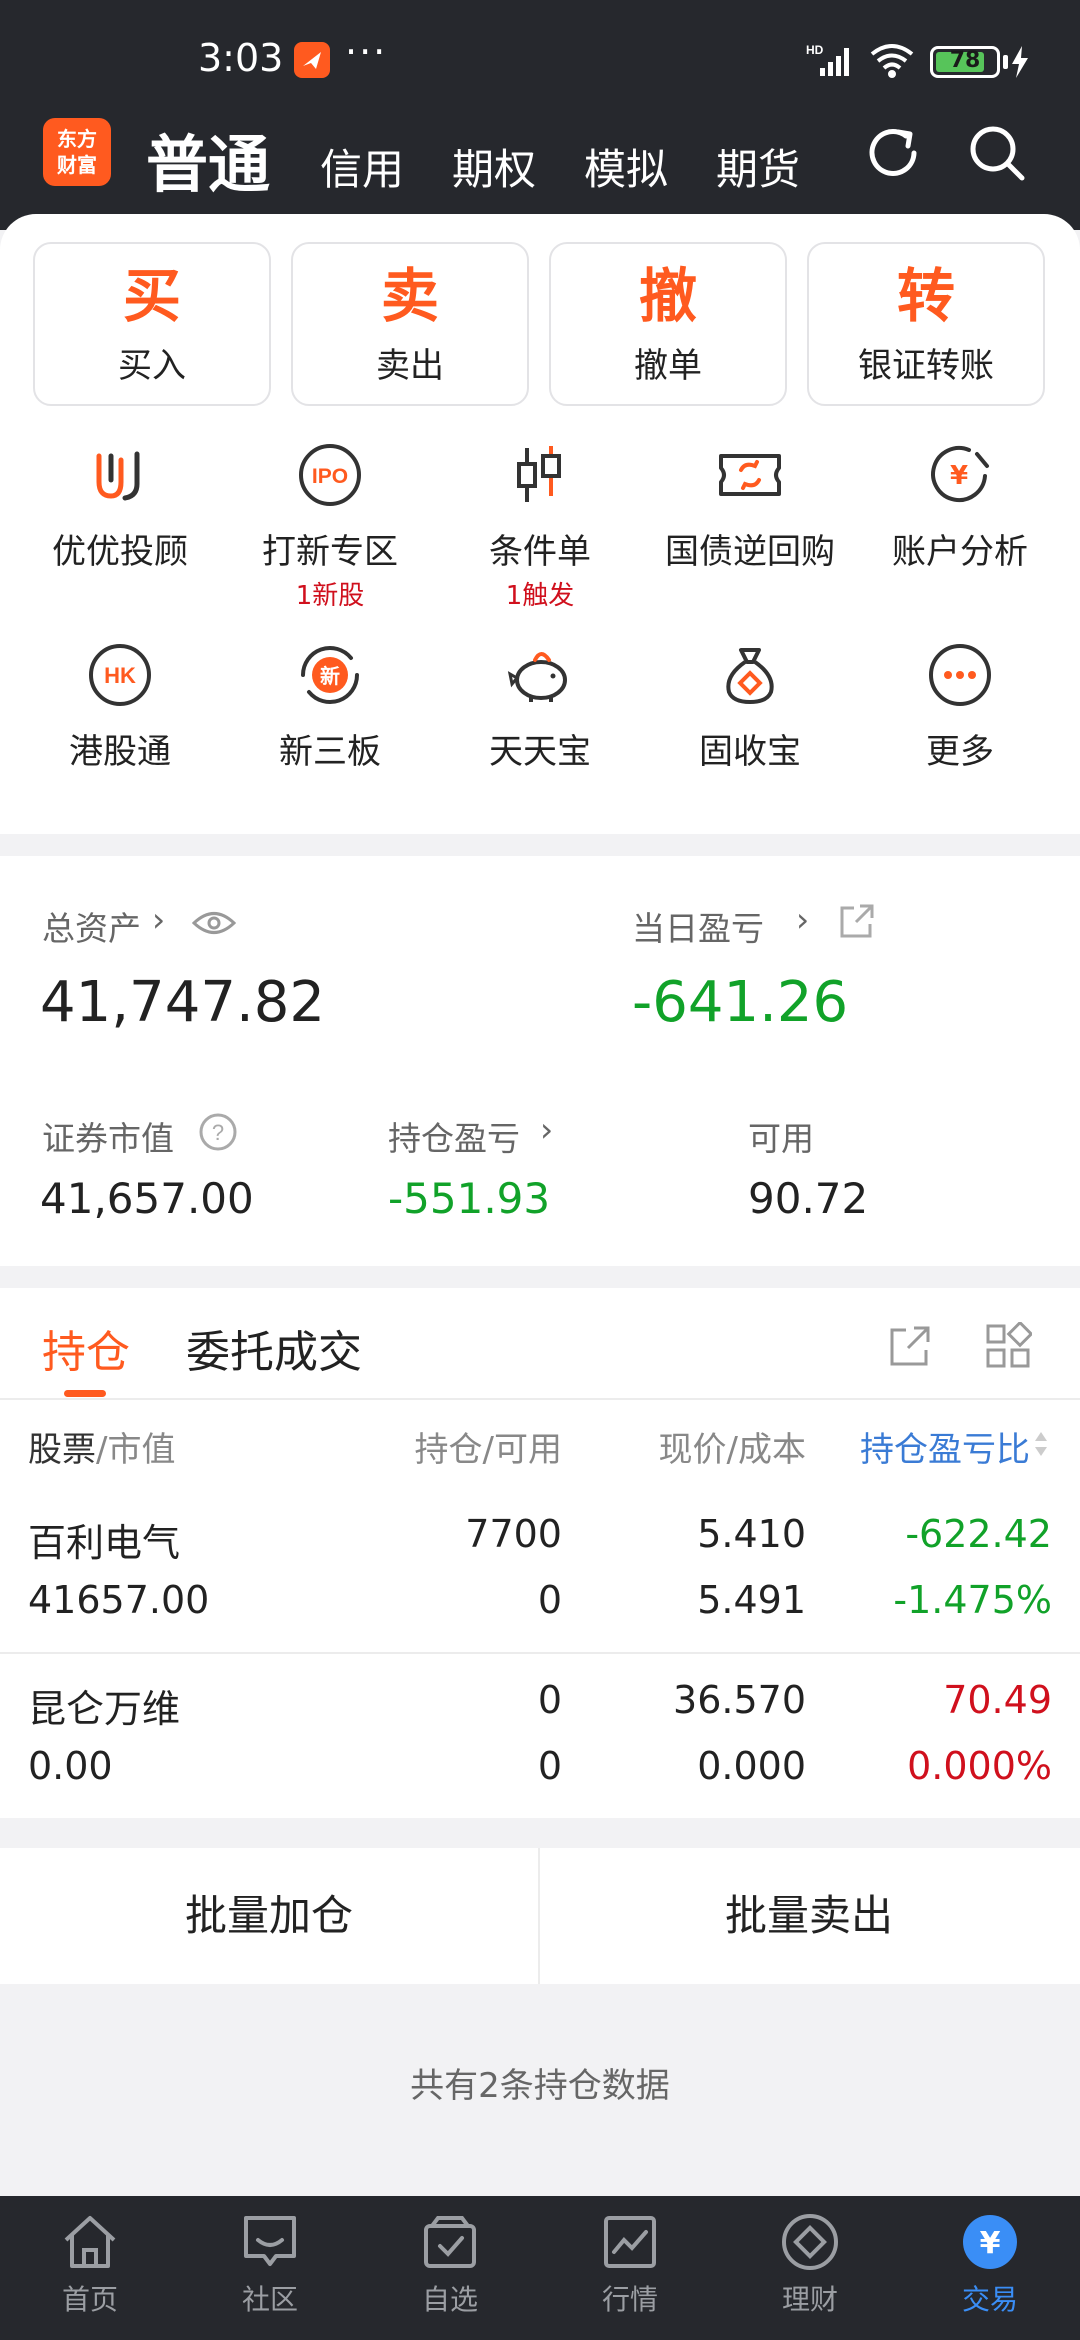 This screenshot has width=1080, height=2340. Describe the element at coordinates (698, 926) in the screenshot. I see `daily-pl-label: 当日盈亏` at that location.